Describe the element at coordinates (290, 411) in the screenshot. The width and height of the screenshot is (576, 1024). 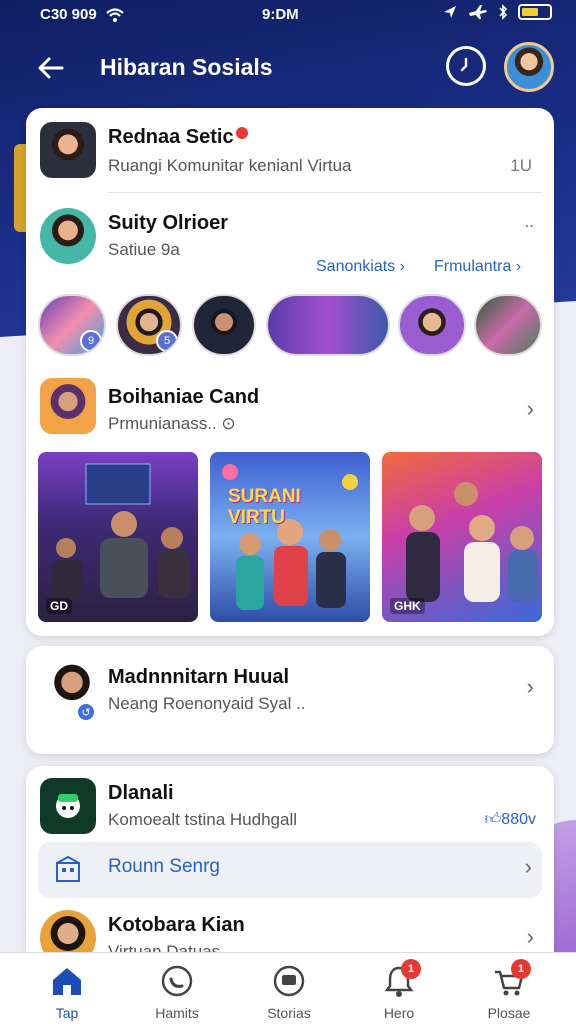
I see `list-item: Boihaniae Cand Prmunianass.. ⊙ ›` at that location.